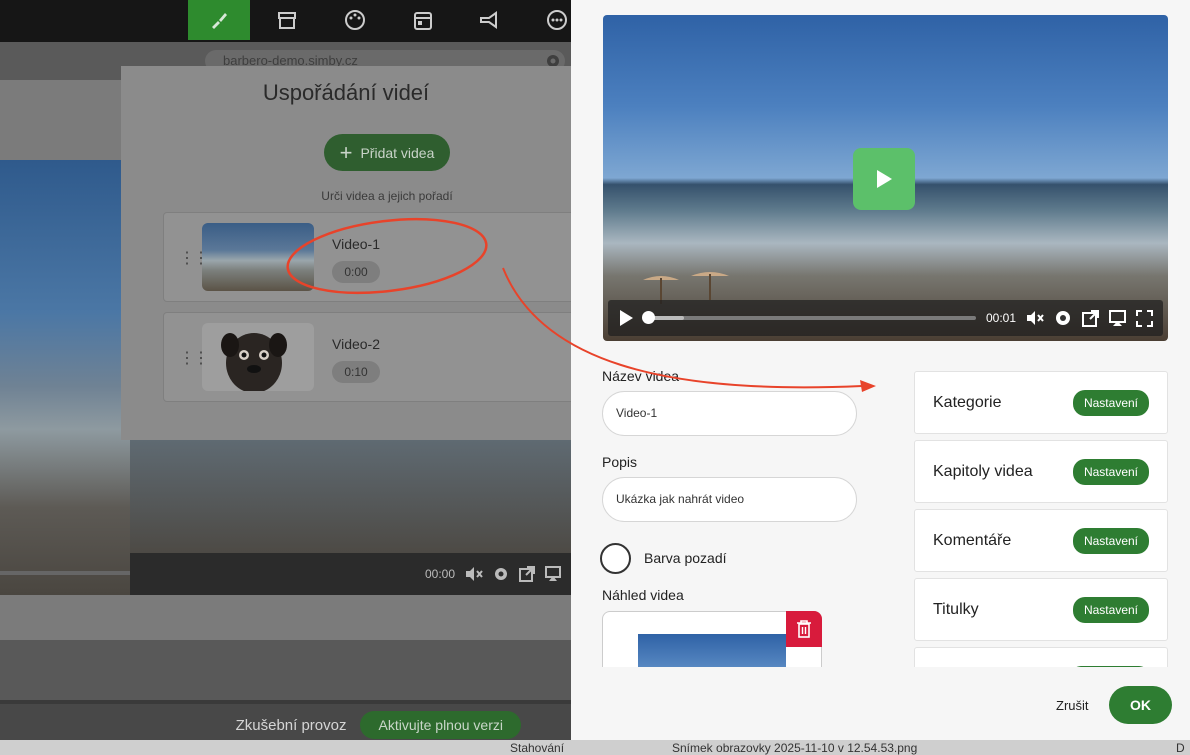  Describe the element at coordinates (682, 328) in the screenshot. I see `annotation-arrow-line` at that location.